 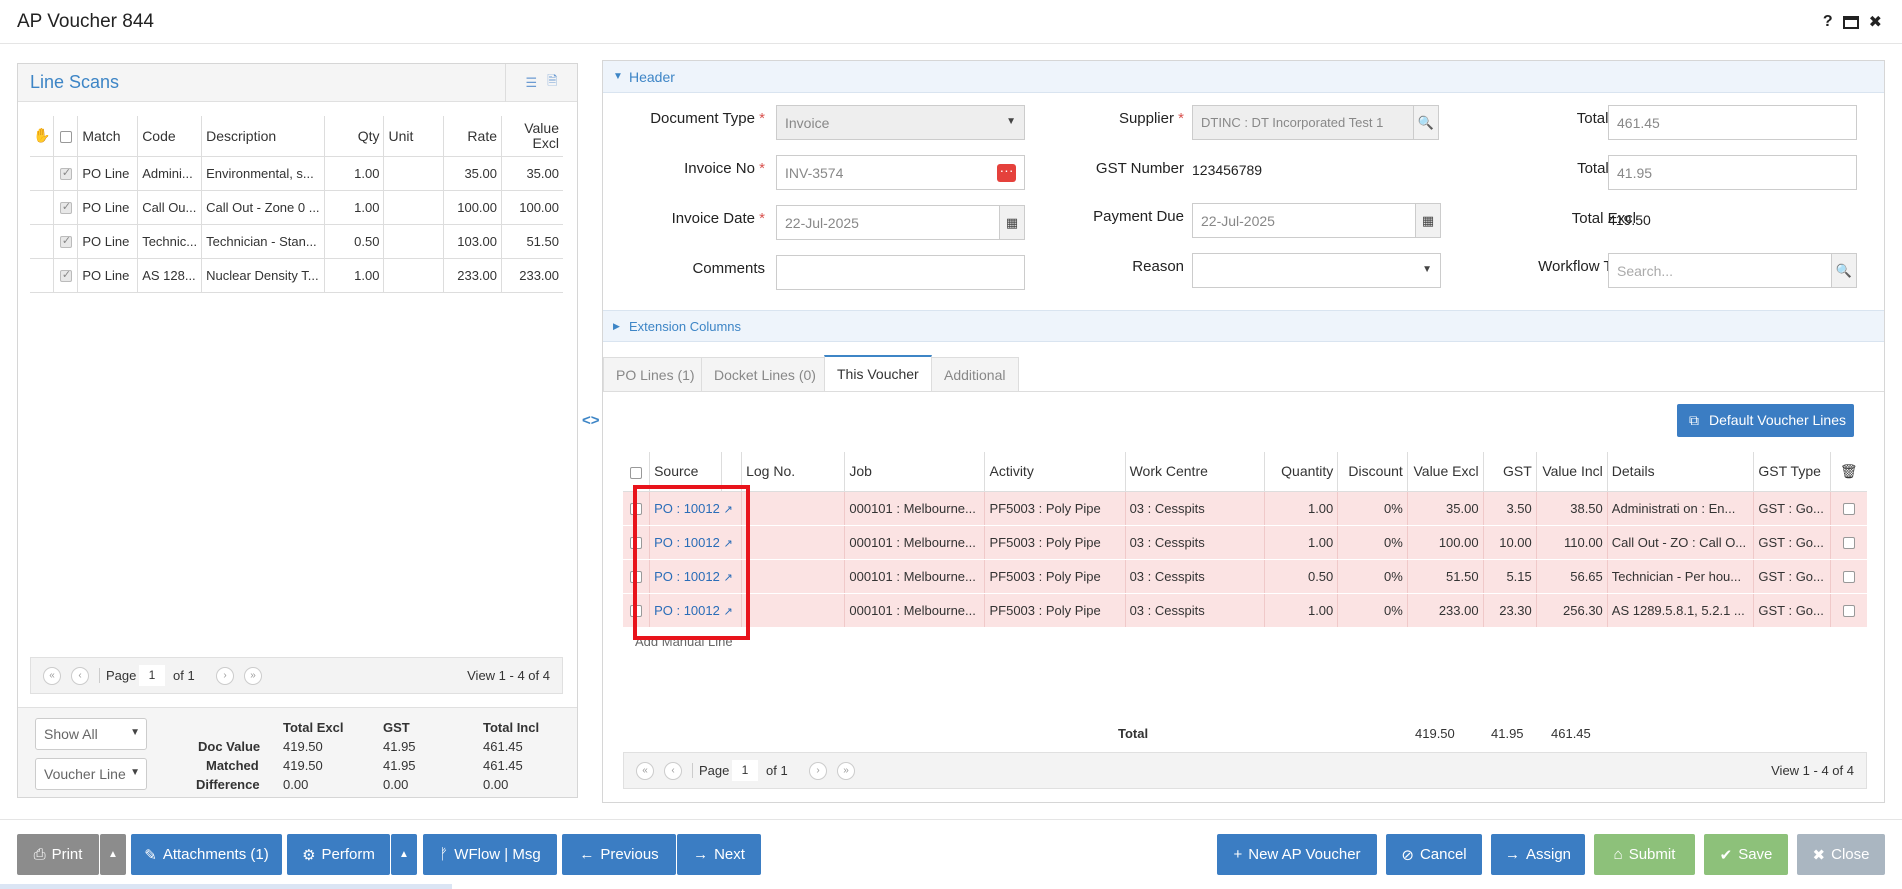 What do you see at coordinates (1372, 508) in the screenshot?
I see `cell-discount: 0%` at bounding box center [1372, 508].